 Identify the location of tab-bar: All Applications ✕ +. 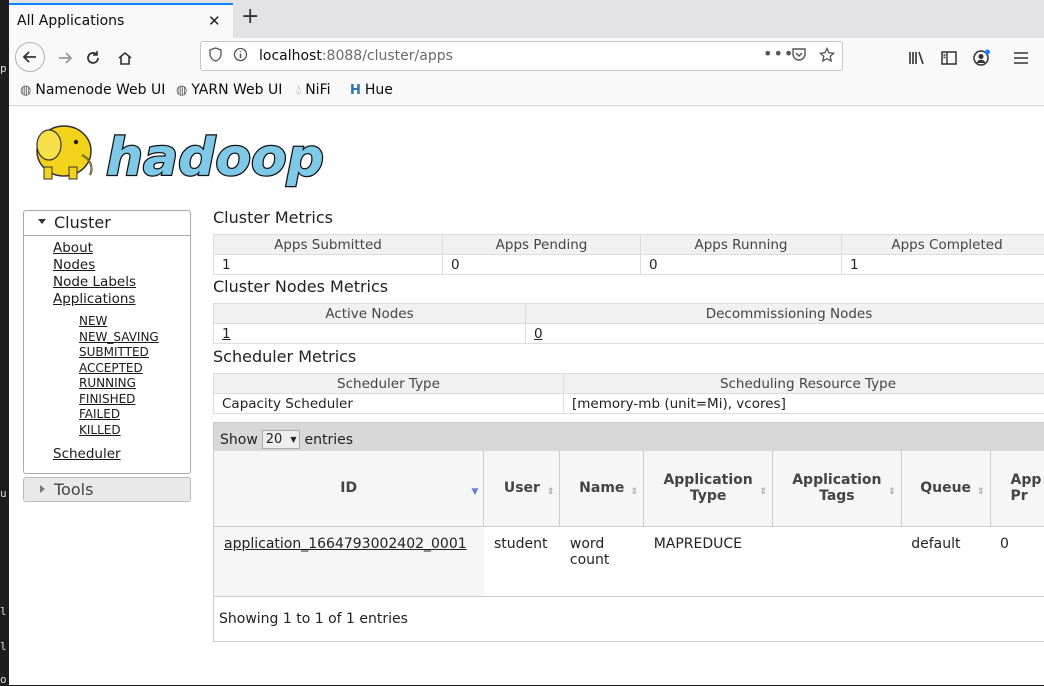
(526, 19).